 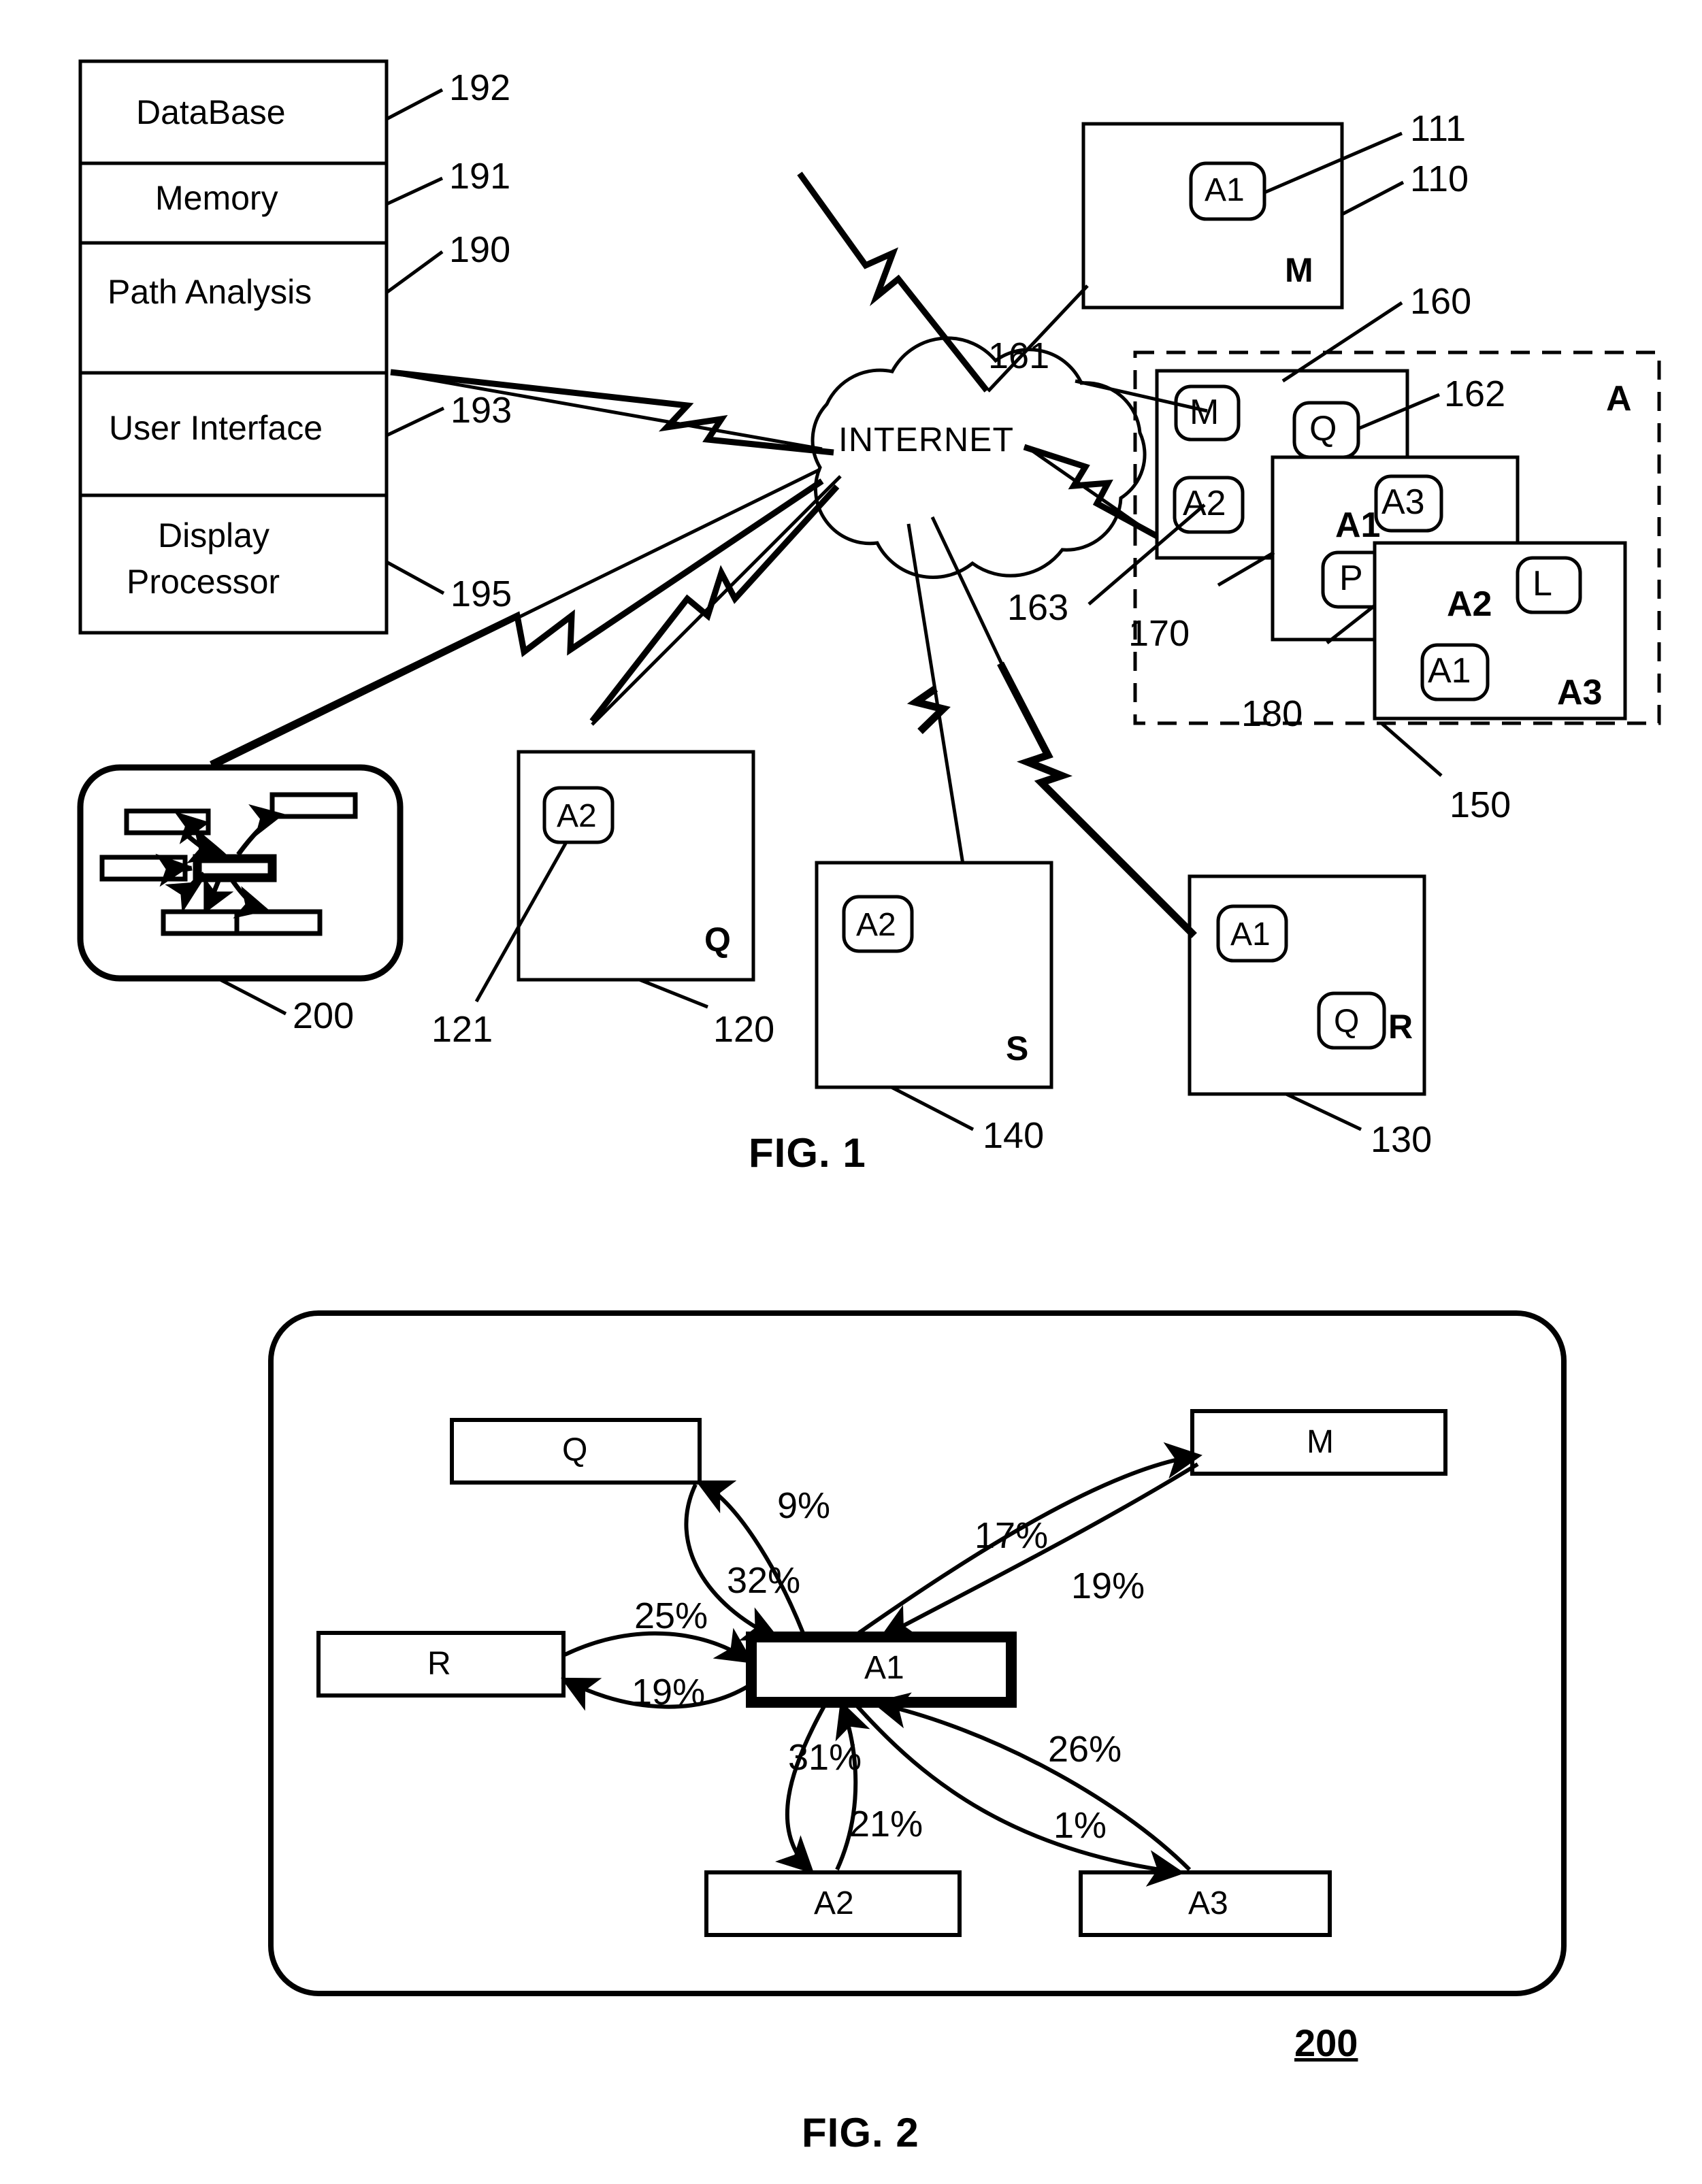 What do you see at coordinates (825, 1758) in the screenshot?
I see `fig2-edge-label-a1-a2: 31%` at bounding box center [825, 1758].